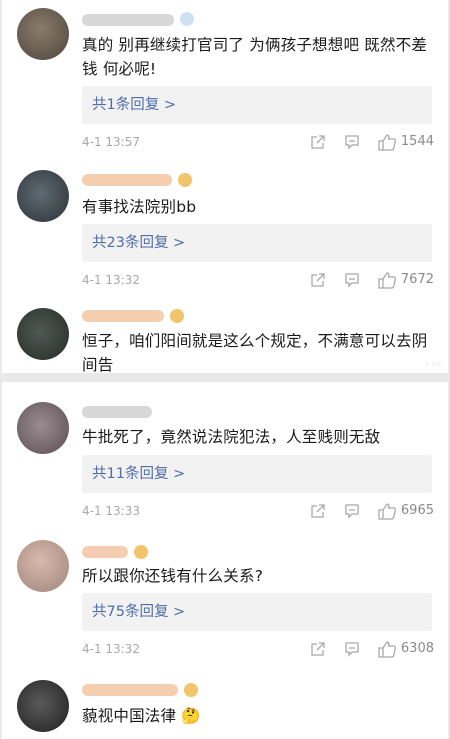 The height and width of the screenshot is (739, 450). I want to click on like-count: 1544, so click(417, 141).